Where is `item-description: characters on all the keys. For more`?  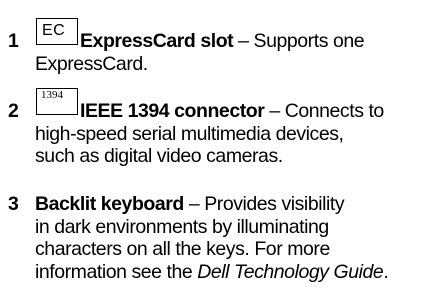 item-description: characters on all the keys. For more is located at coordinates (182, 249).